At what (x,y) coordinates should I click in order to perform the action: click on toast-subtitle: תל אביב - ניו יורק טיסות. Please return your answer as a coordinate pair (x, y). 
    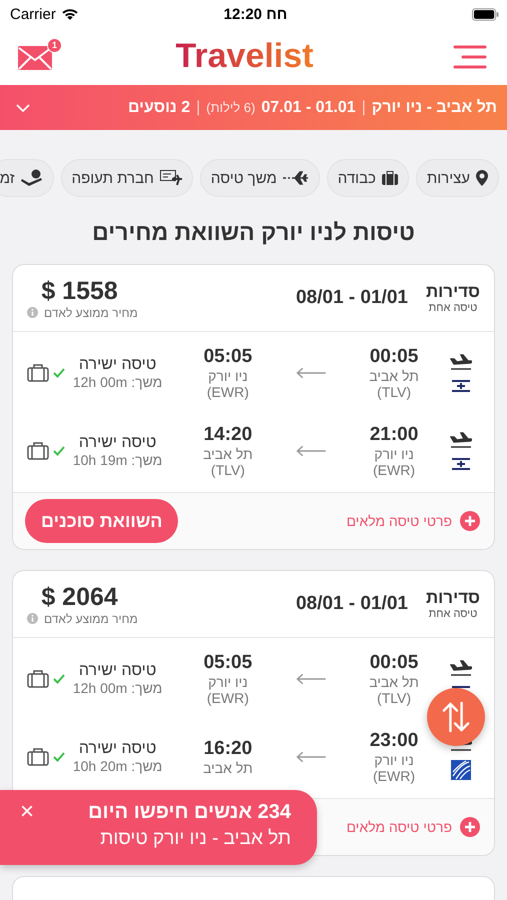
    Looking at the image, I should click on (195, 839).